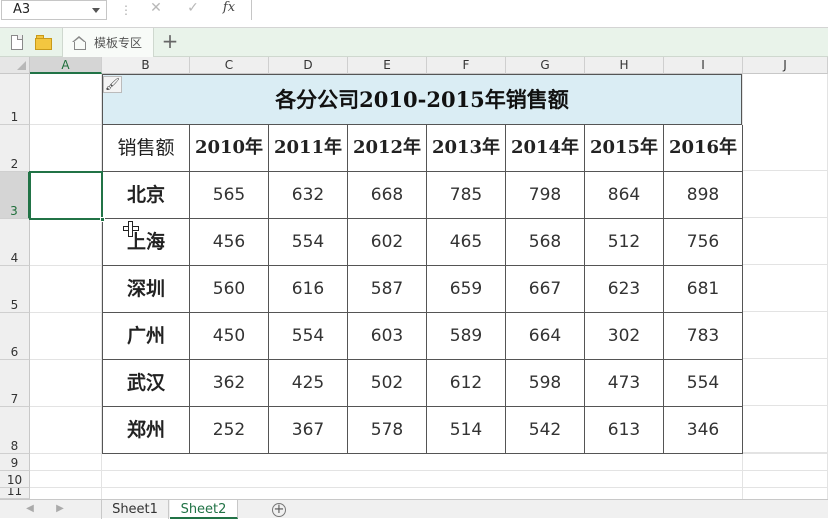 The height and width of the screenshot is (519, 828). I want to click on sales-value-cell: 681, so click(703, 289).